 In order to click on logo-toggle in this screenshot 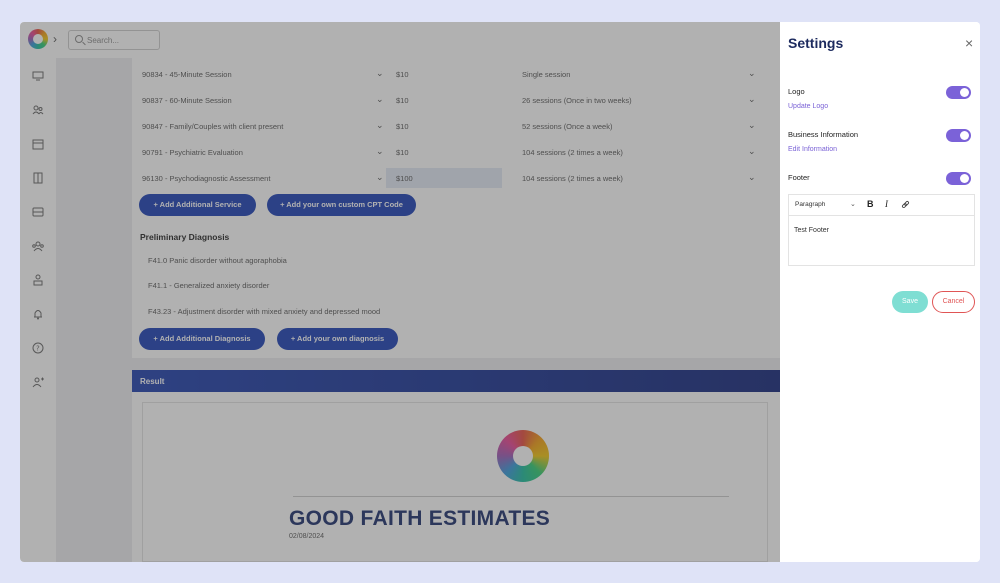, I will do `click(958, 92)`.